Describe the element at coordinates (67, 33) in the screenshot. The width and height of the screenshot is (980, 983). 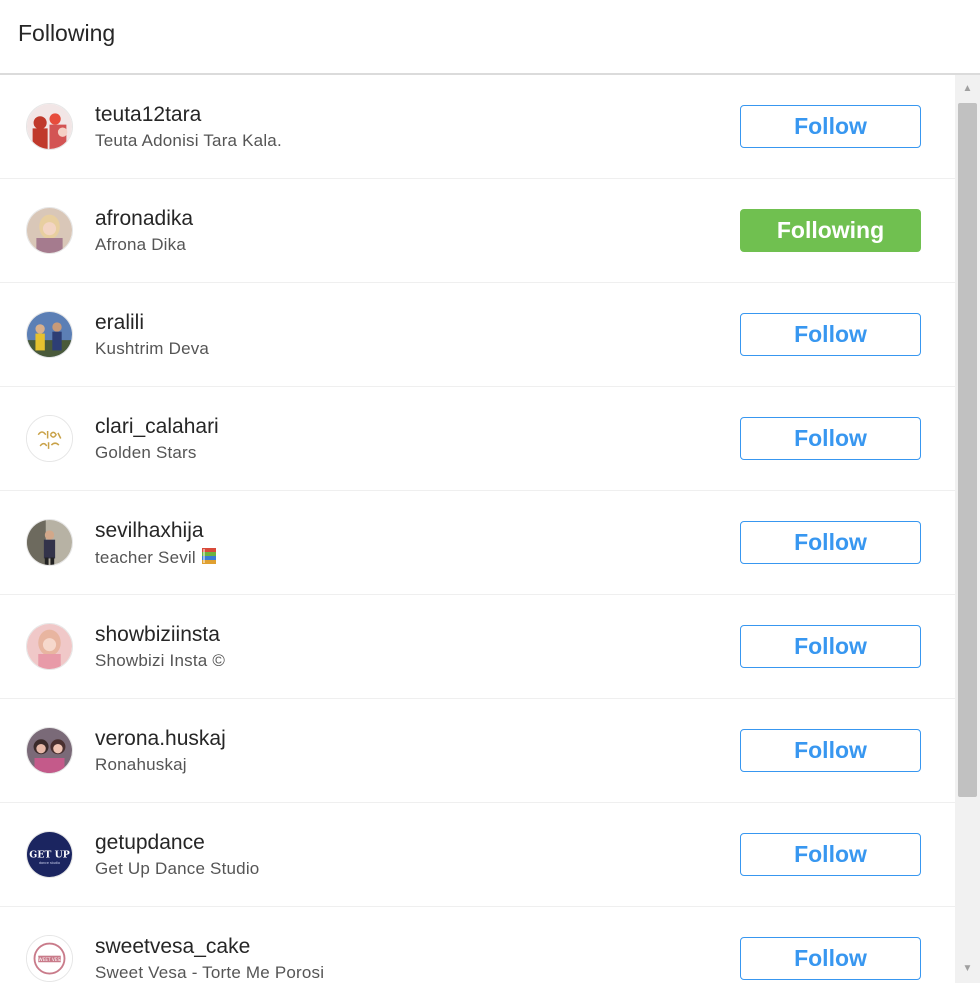
I see `dialog-title: Following` at that location.